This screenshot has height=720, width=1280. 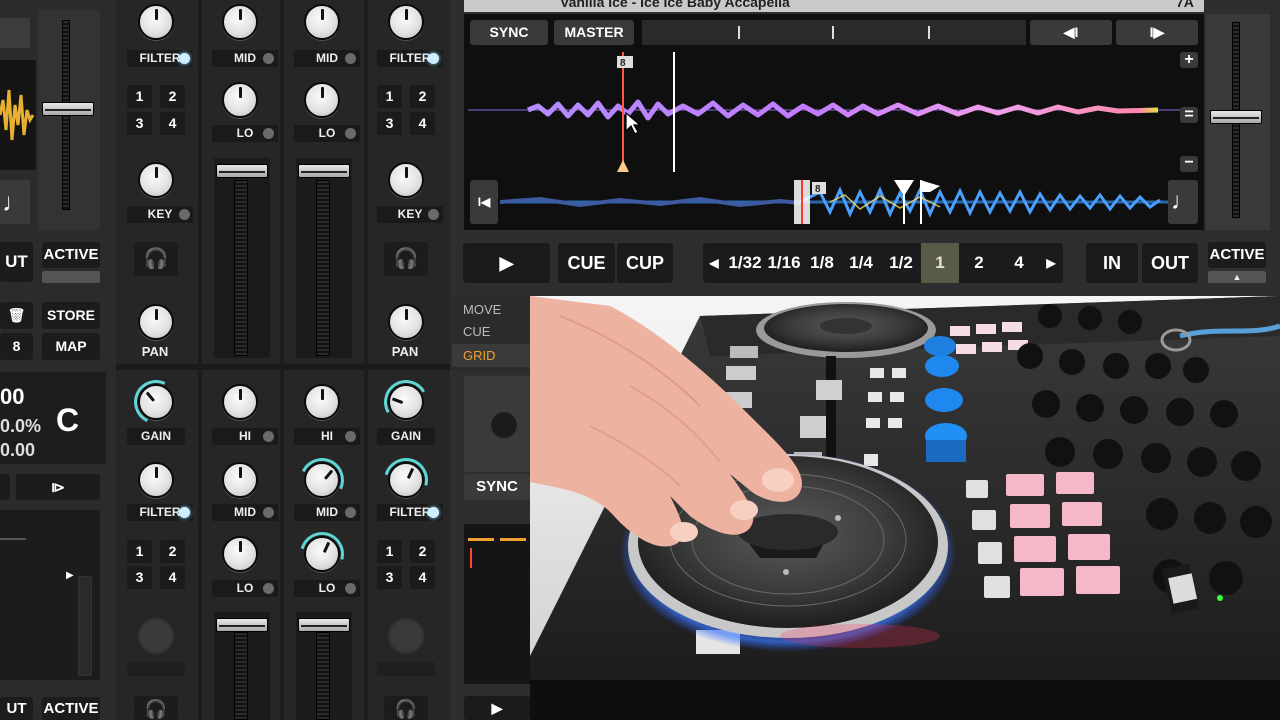 I want to click on deck-a-beatjump-back: ◀I, so click(x=1071, y=32).